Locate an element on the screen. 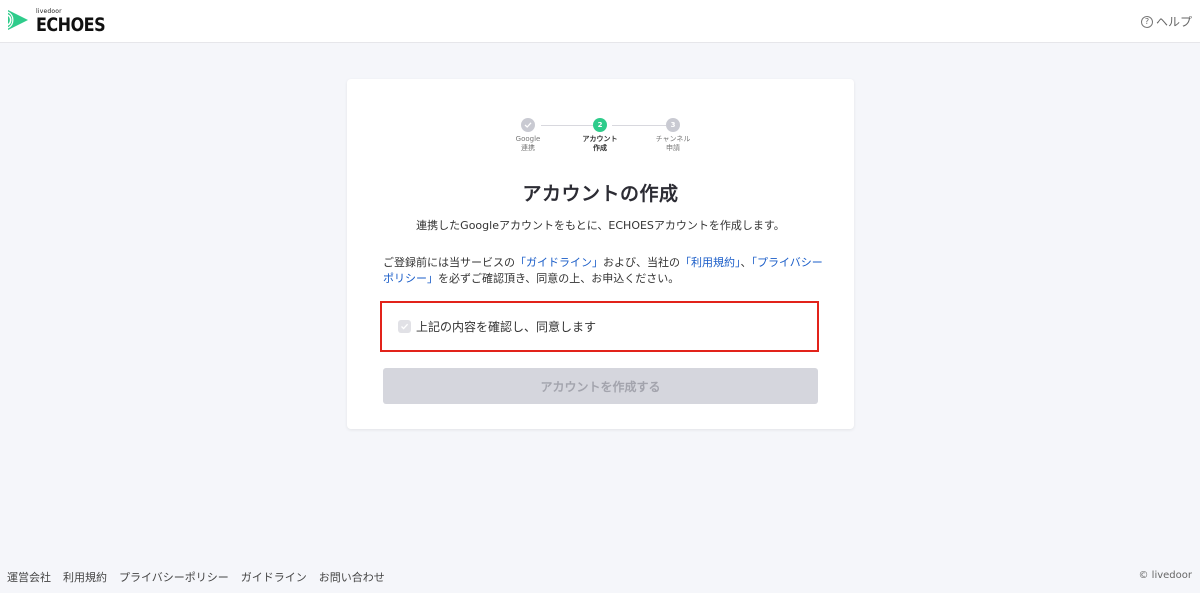  step-number: 3 is located at coordinates (673, 125).